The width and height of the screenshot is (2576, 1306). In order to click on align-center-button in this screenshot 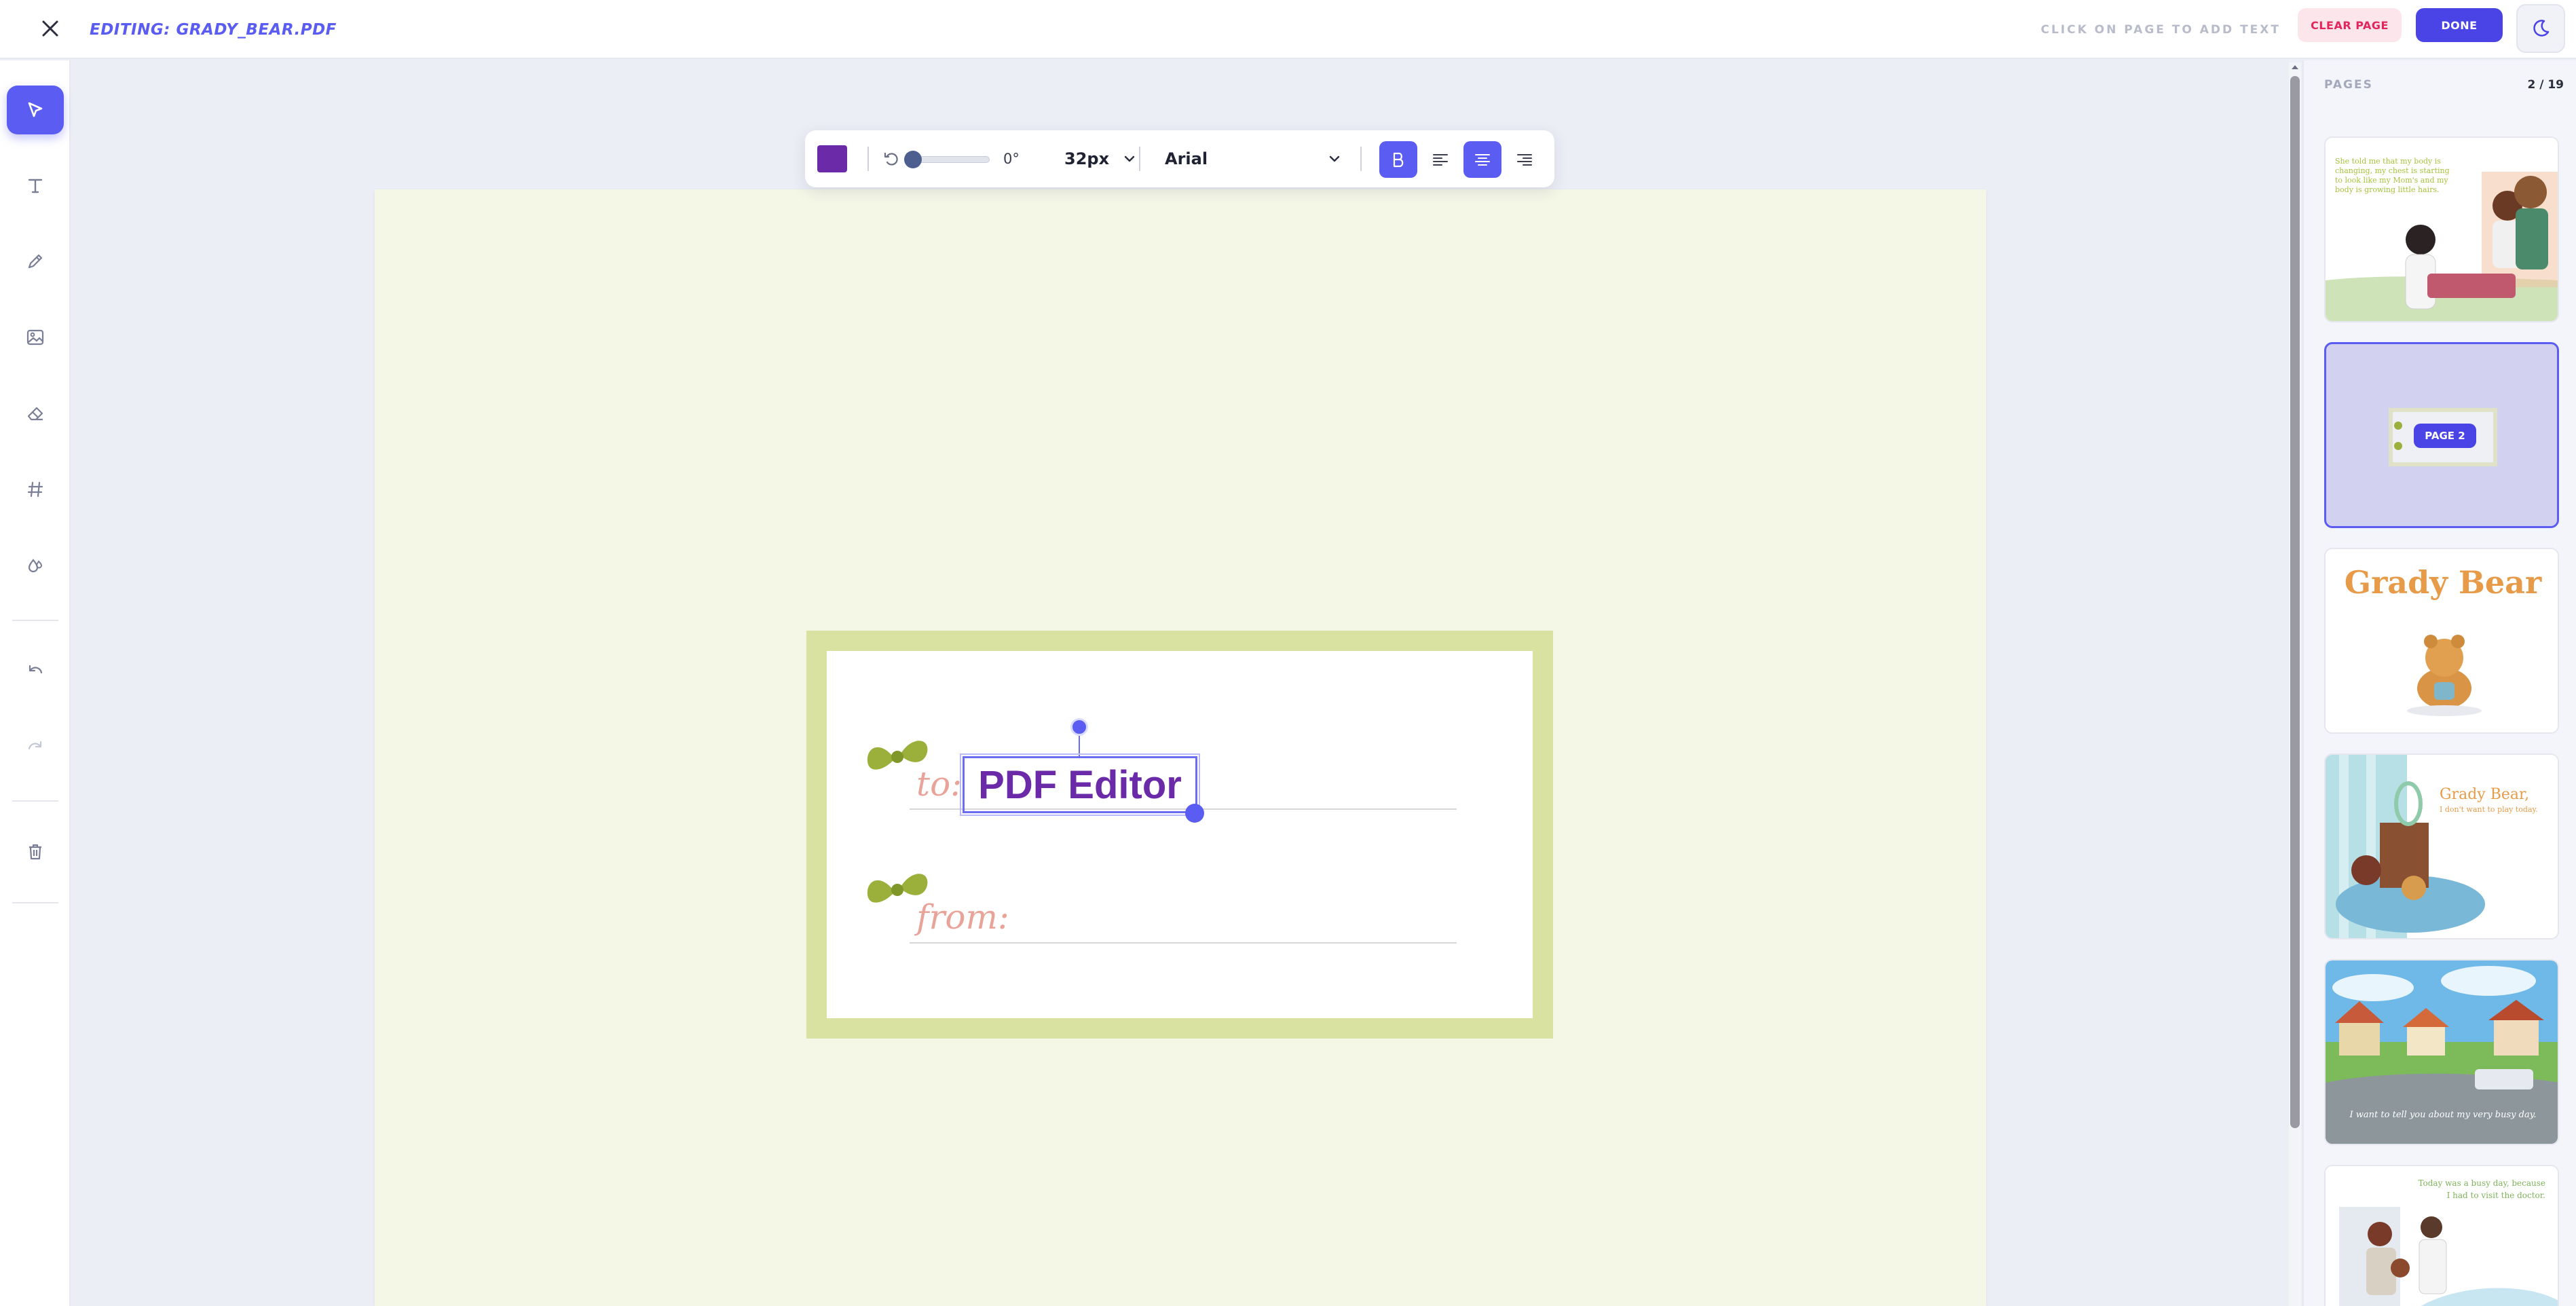, I will do `click(1482, 159)`.